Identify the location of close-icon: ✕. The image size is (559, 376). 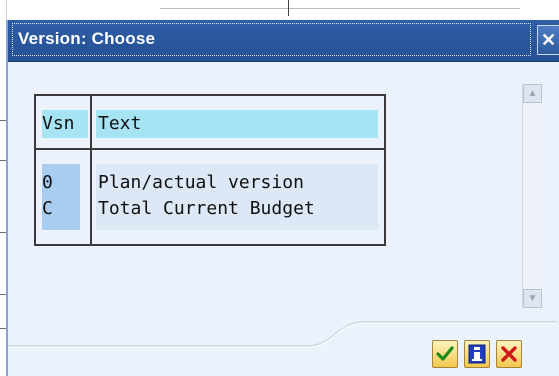
(548, 40).